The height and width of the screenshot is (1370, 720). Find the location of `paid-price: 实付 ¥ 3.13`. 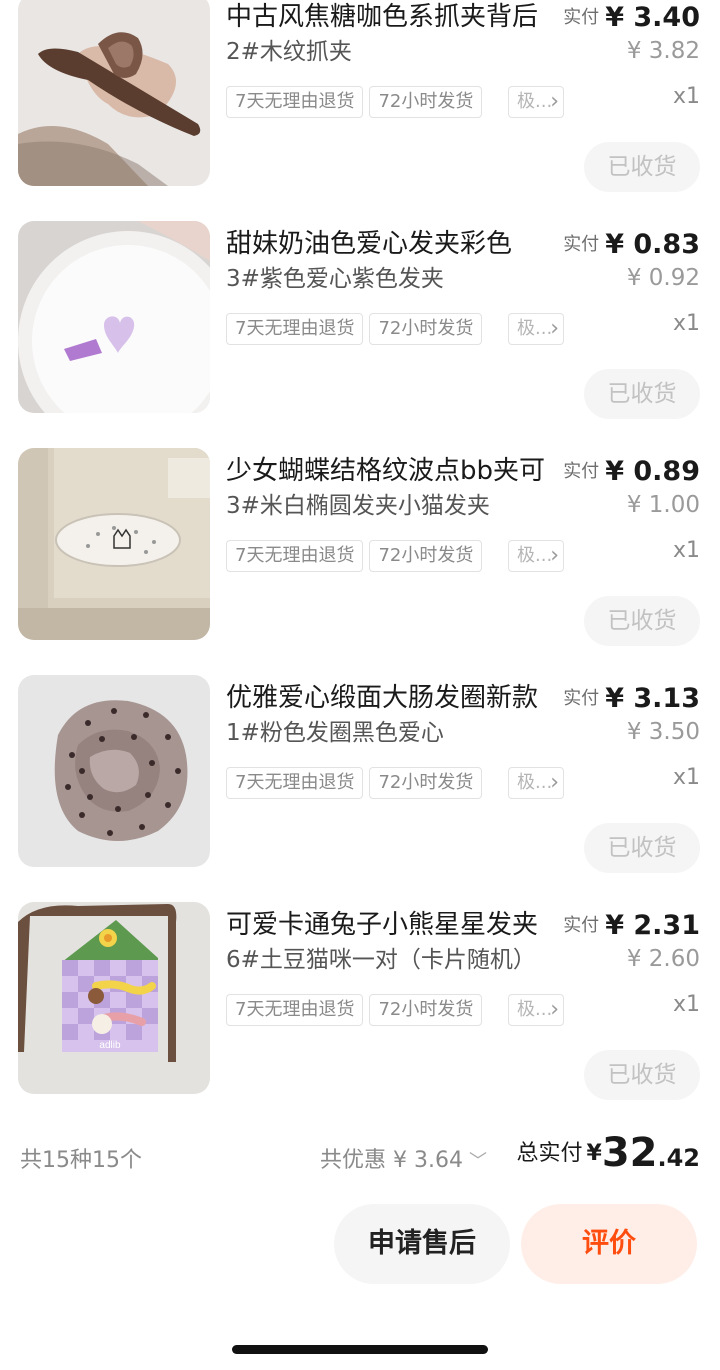

paid-price: 实付 ¥ 3.13 is located at coordinates (631, 698).